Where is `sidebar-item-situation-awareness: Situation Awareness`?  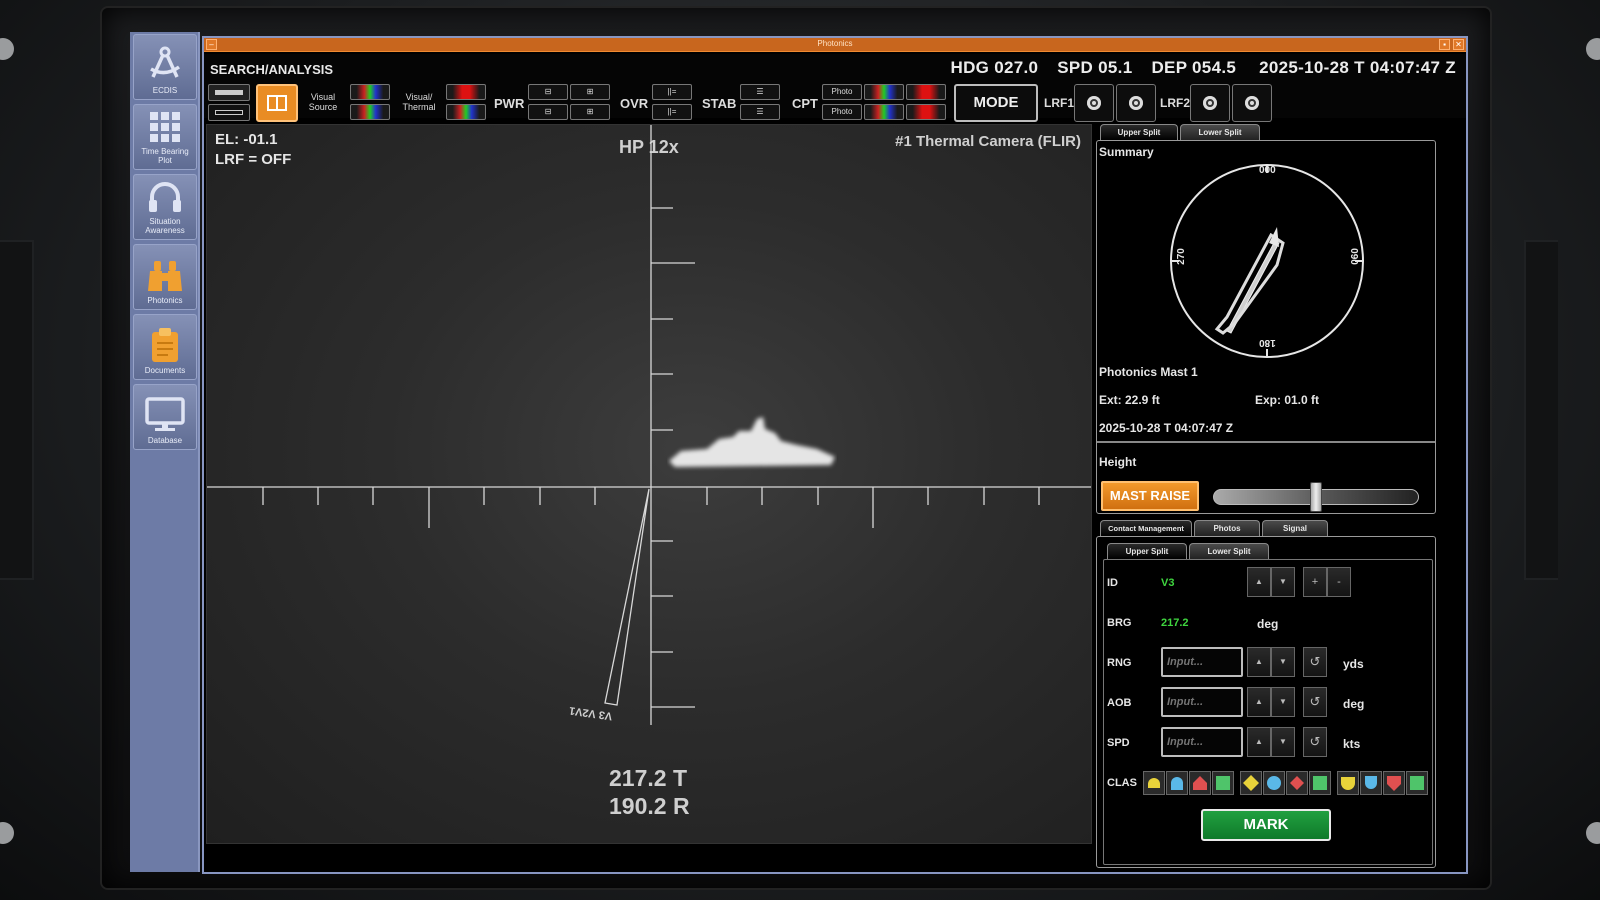 sidebar-item-situation-awareness: Situation Awareness is located at coordinates (165, 207).